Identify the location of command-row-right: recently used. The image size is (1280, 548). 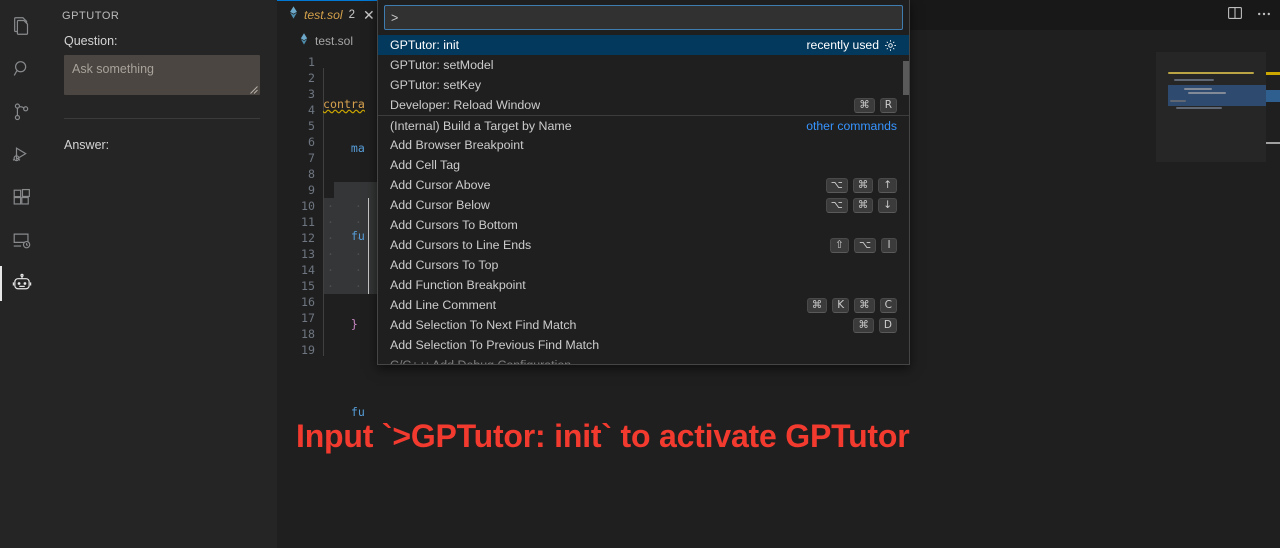
(852, 45).